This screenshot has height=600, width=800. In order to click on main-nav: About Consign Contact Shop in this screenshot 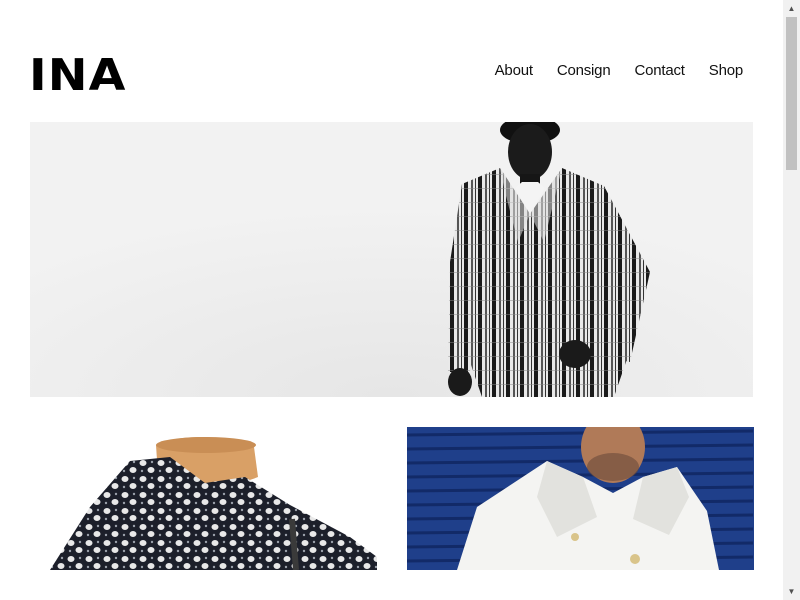, I will do `click(619, 70)`.